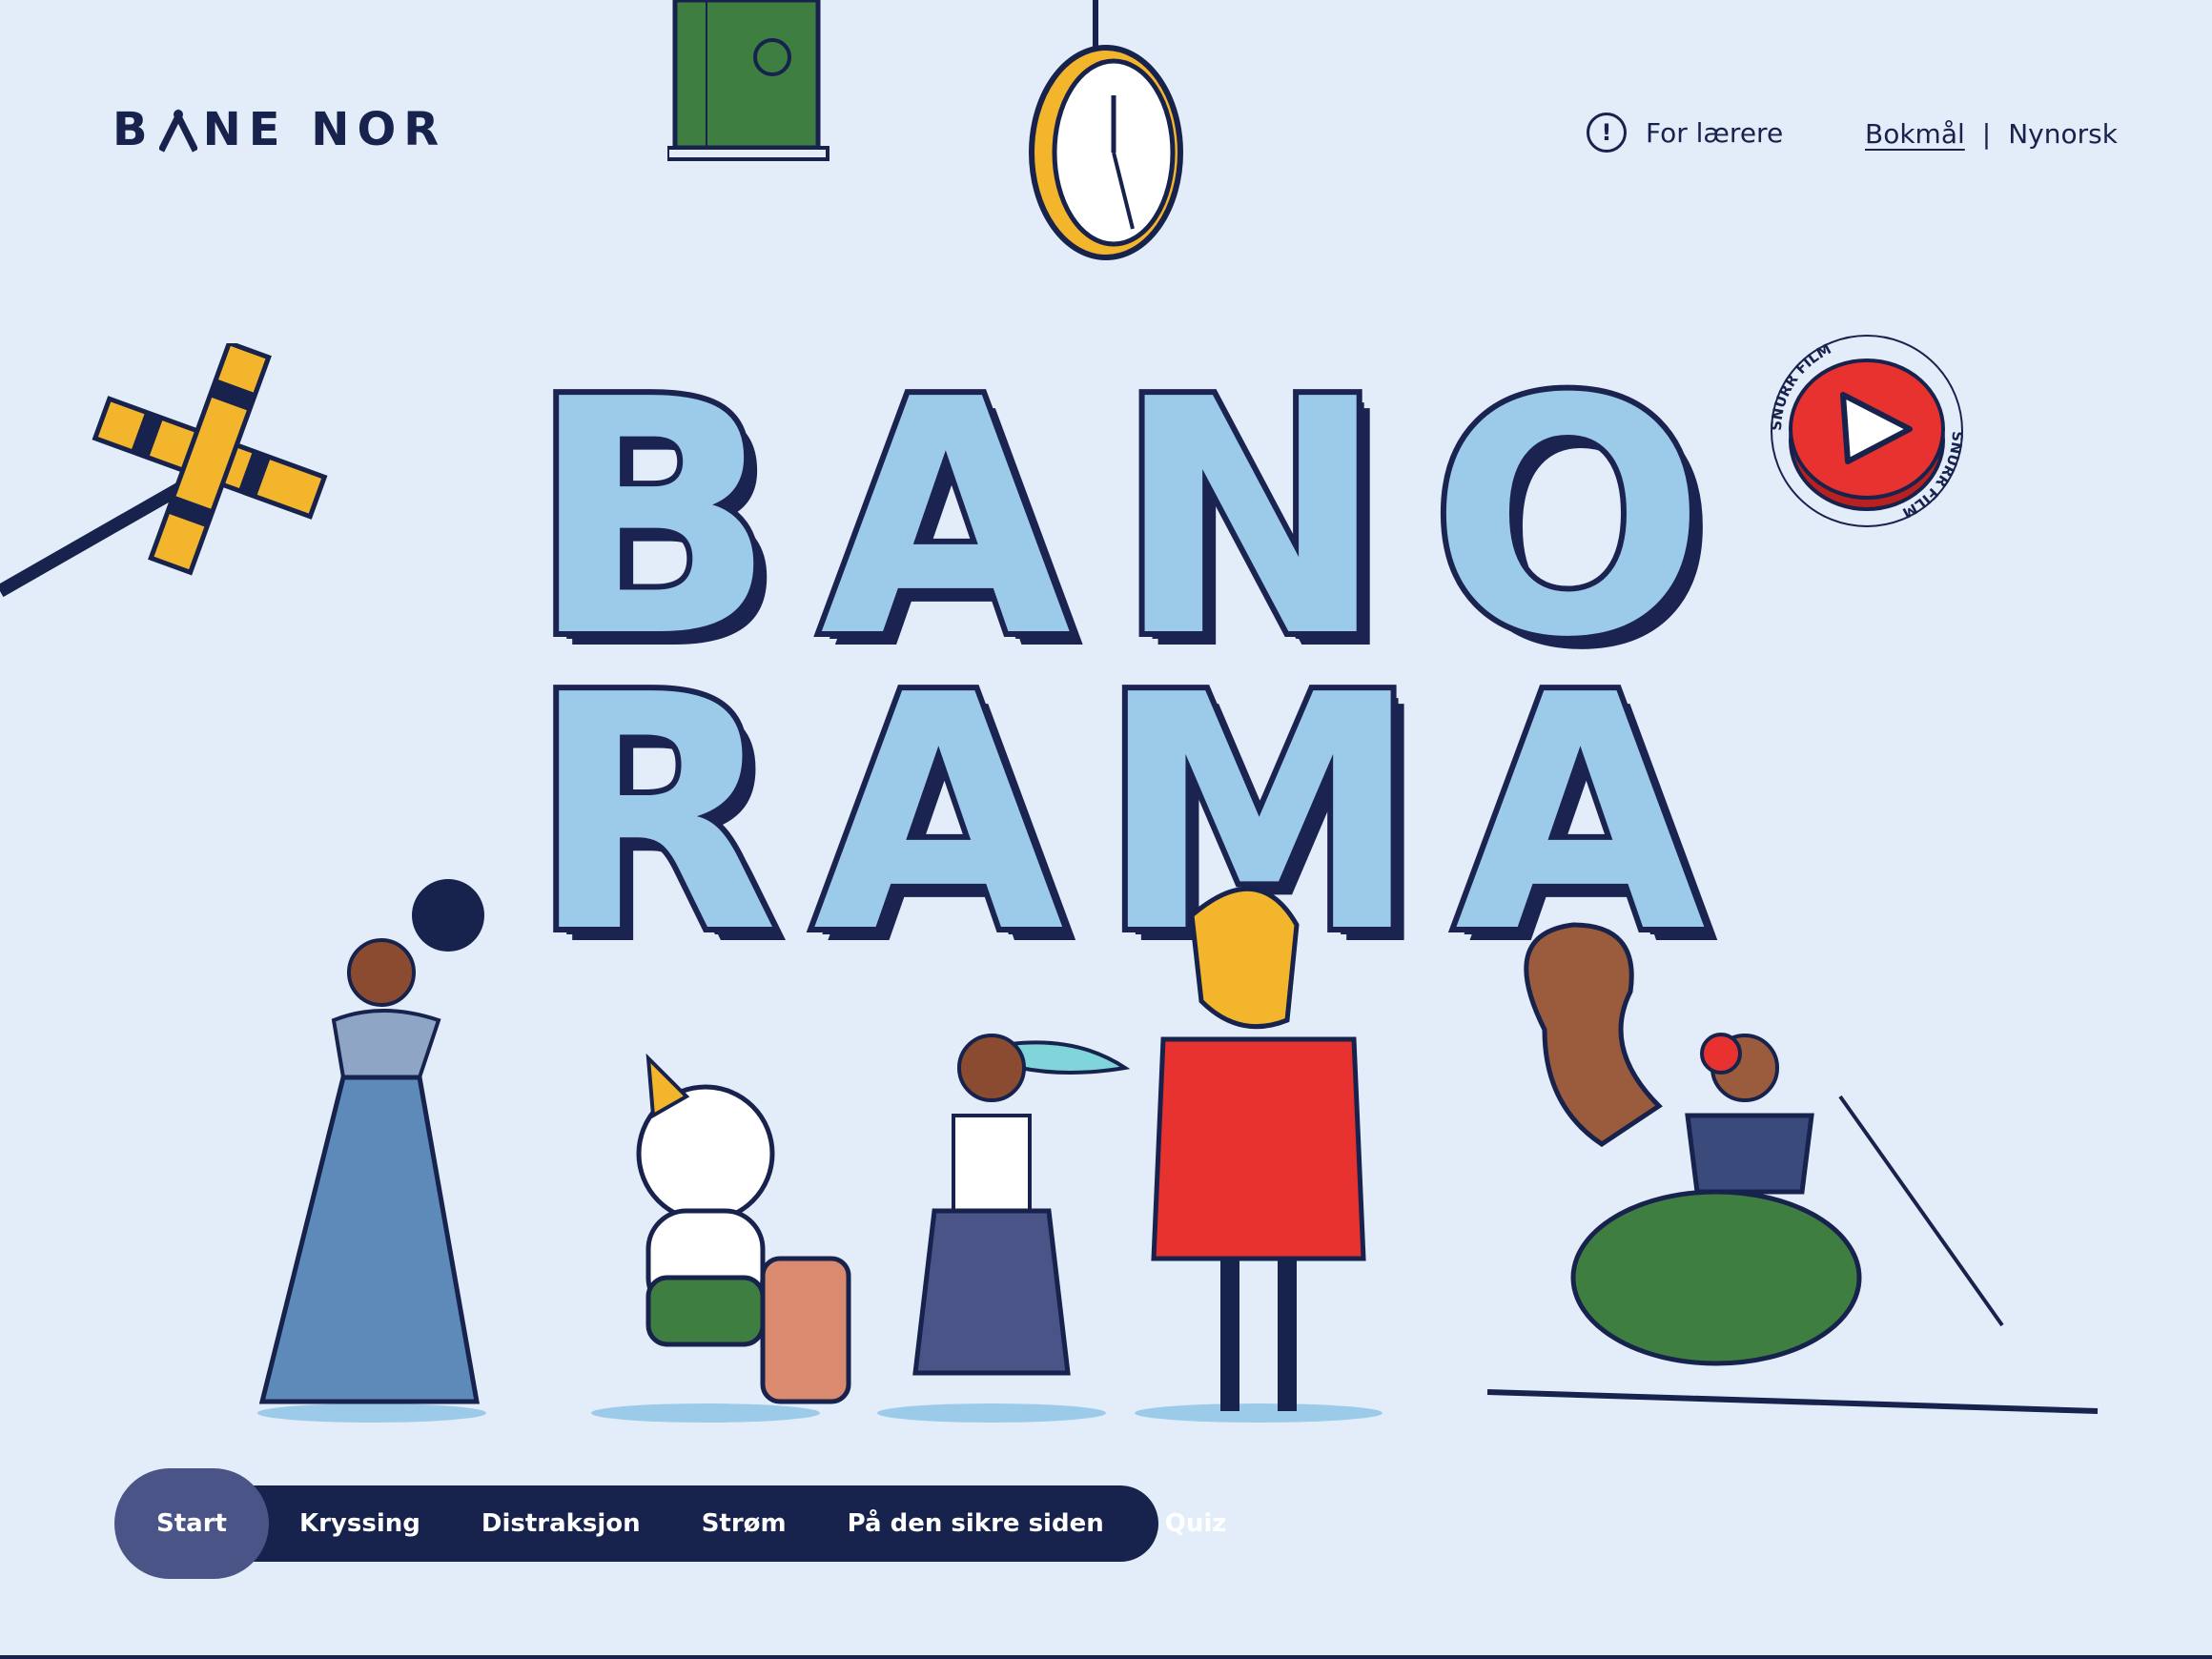 This screenshot has width=2212, height=1659. I want to click on logo-a-mark, so click(177, 130).